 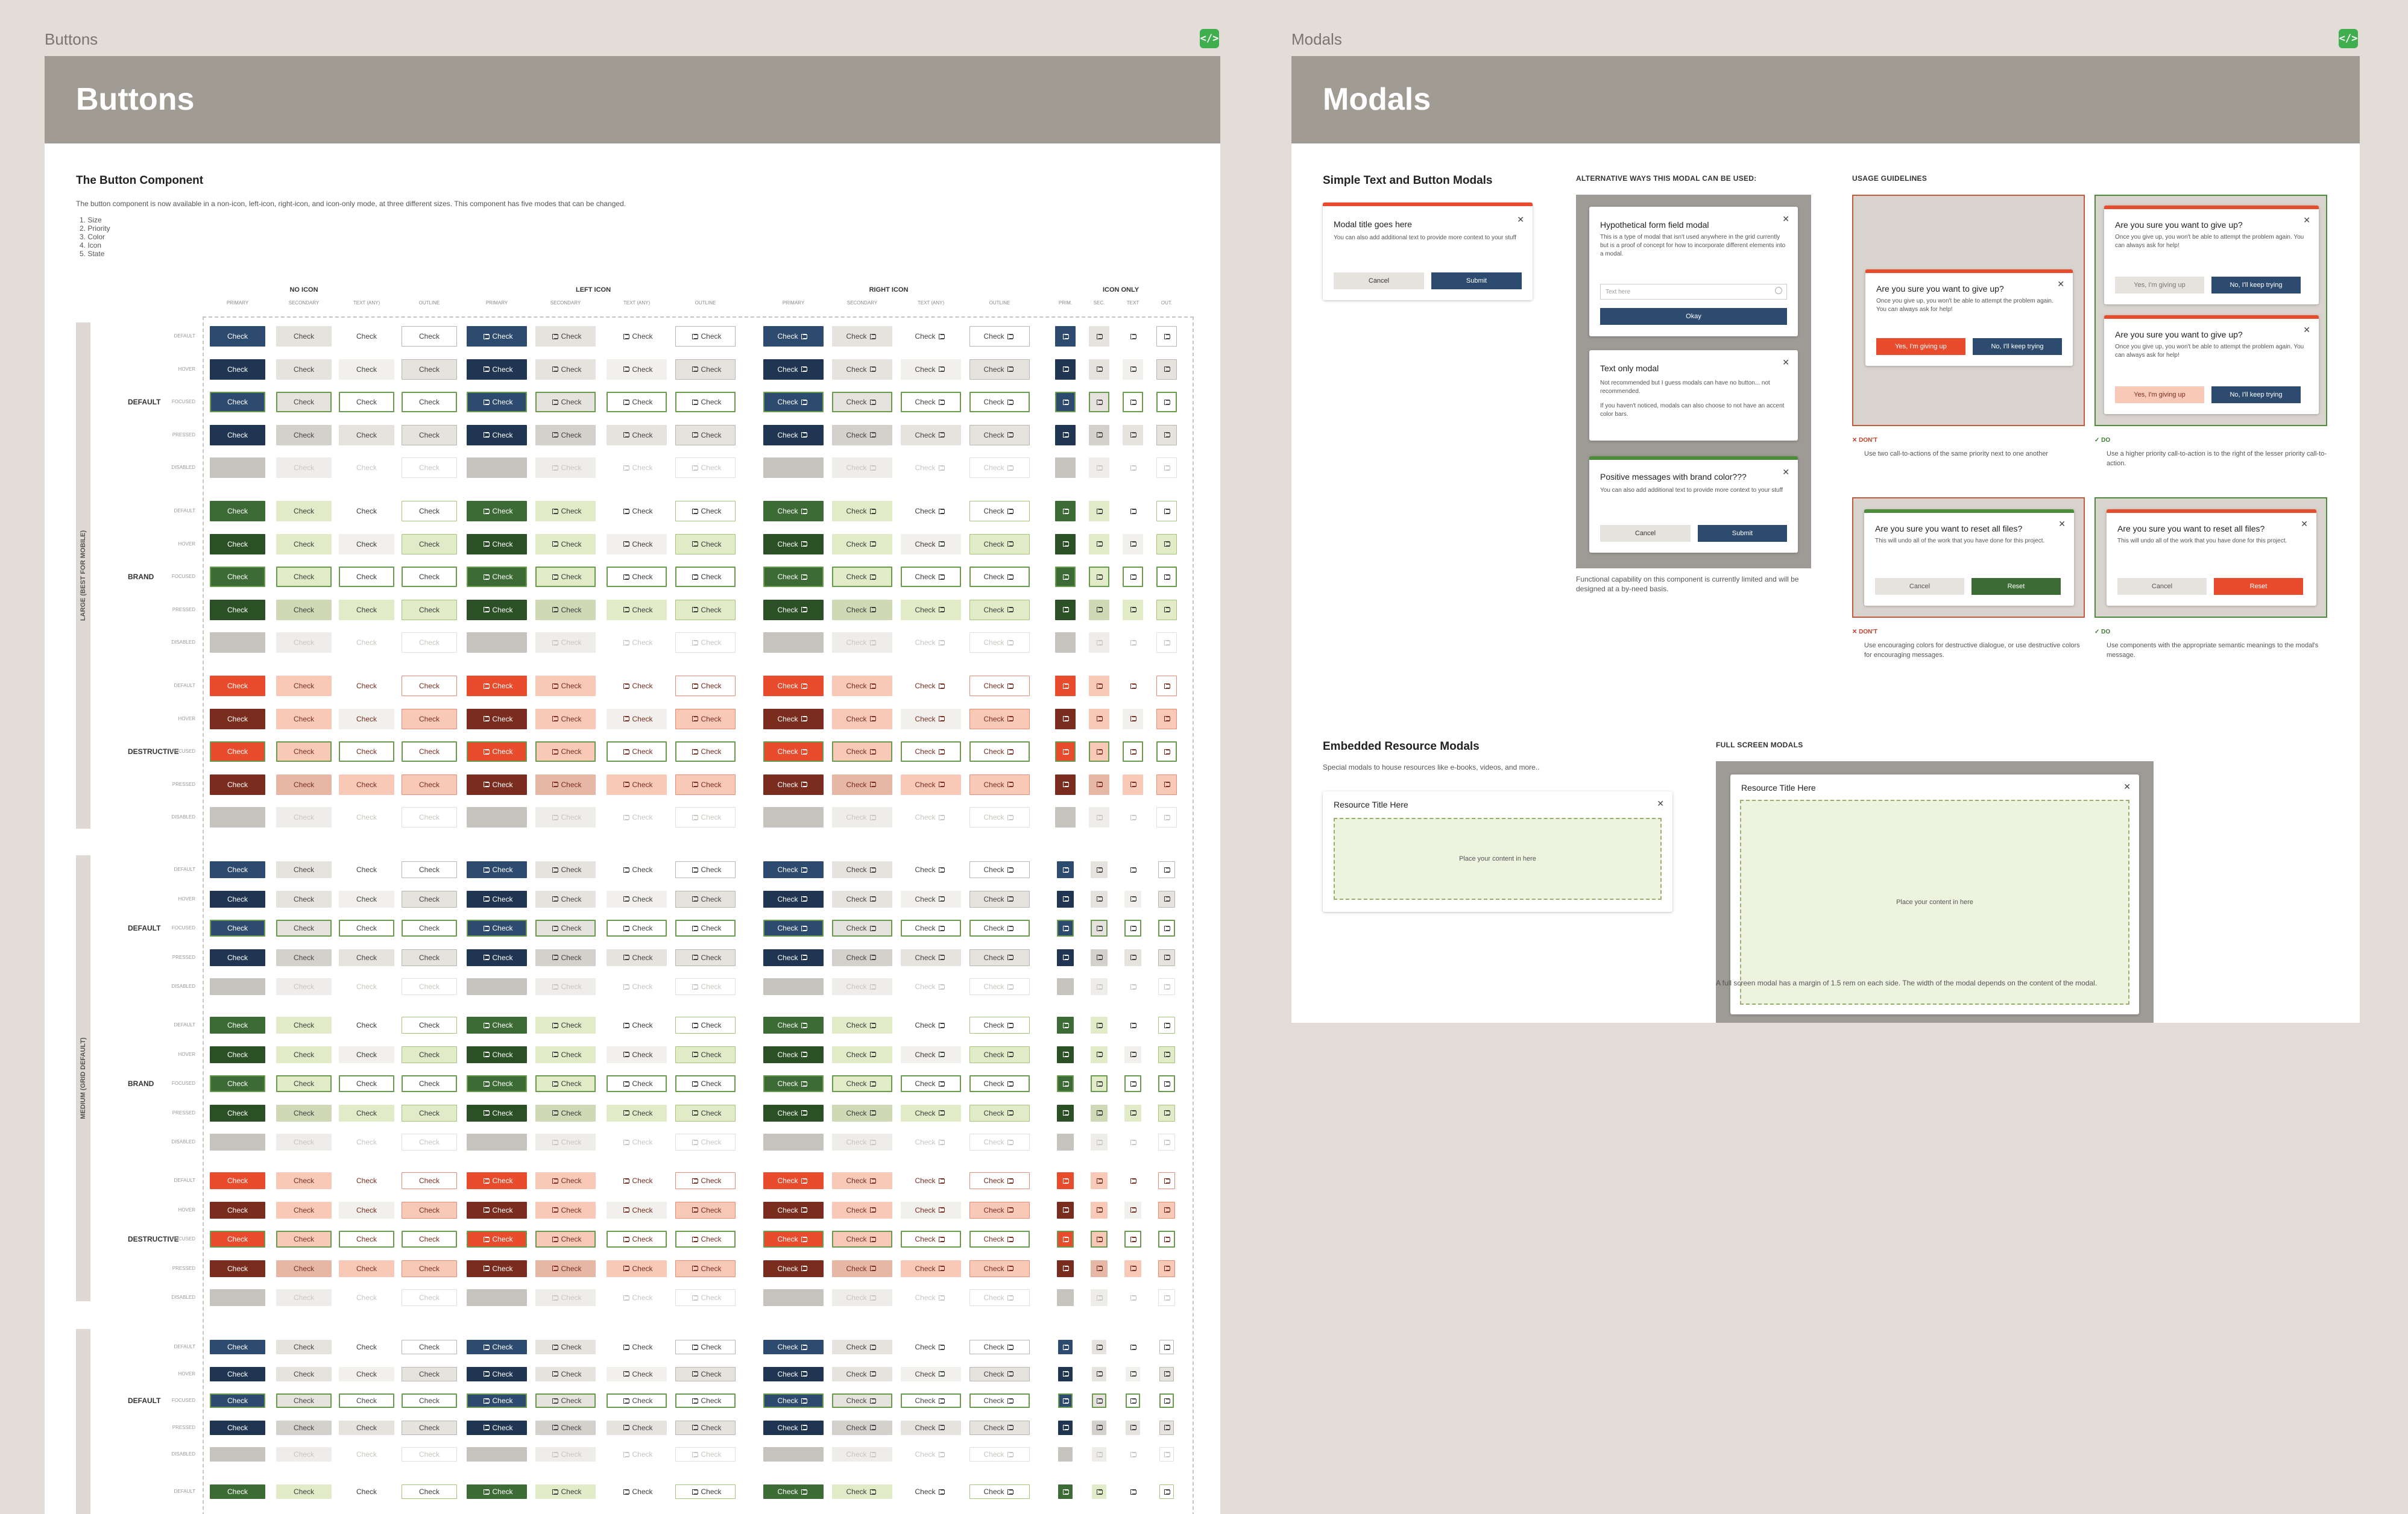 I want to click on okay-button: Okay, so click(x=1693, y=317).